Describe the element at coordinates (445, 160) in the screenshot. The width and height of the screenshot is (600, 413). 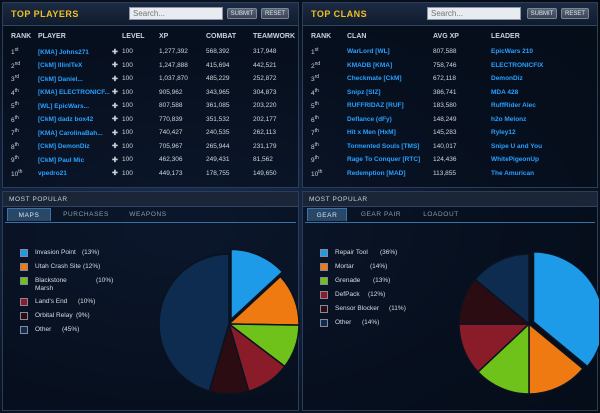
I see `avg-xp-cell: 124,436` at that location.